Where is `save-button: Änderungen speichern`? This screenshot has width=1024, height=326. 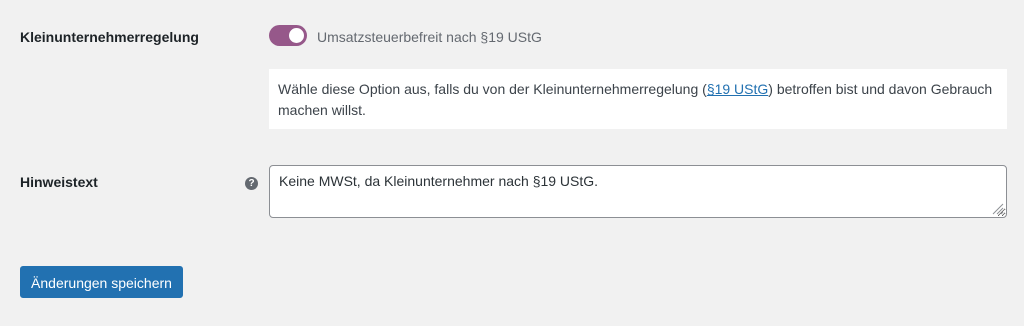
save-button: Änderungen speichern is located at coordinates (101, 282).